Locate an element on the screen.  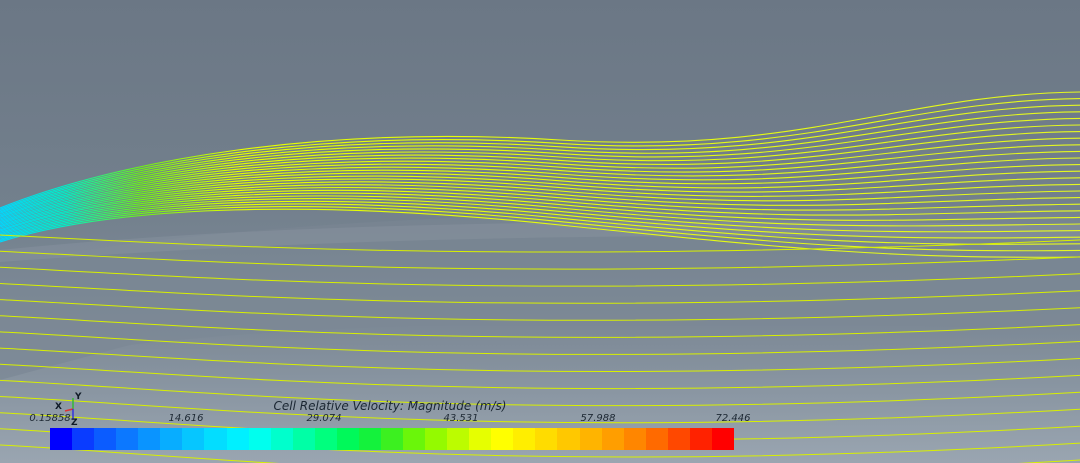
axis-z-label: Z is located at coordinates (74, 423).